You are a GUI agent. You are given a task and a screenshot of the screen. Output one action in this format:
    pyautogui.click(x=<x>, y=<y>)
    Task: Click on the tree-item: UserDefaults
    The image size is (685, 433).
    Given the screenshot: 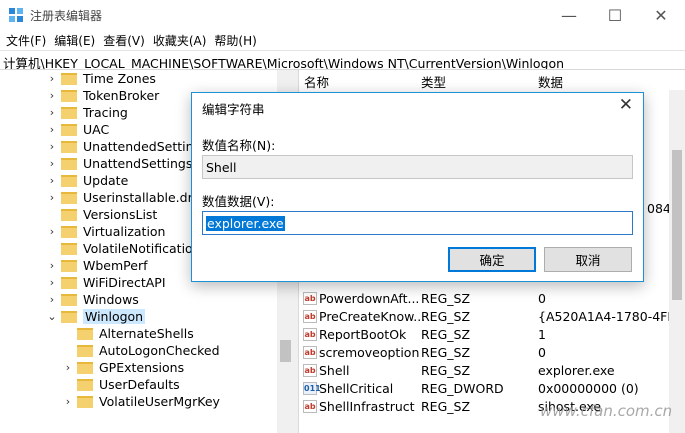 What is the action you would take?
    pyautogui.click(x=121, y=384)
    